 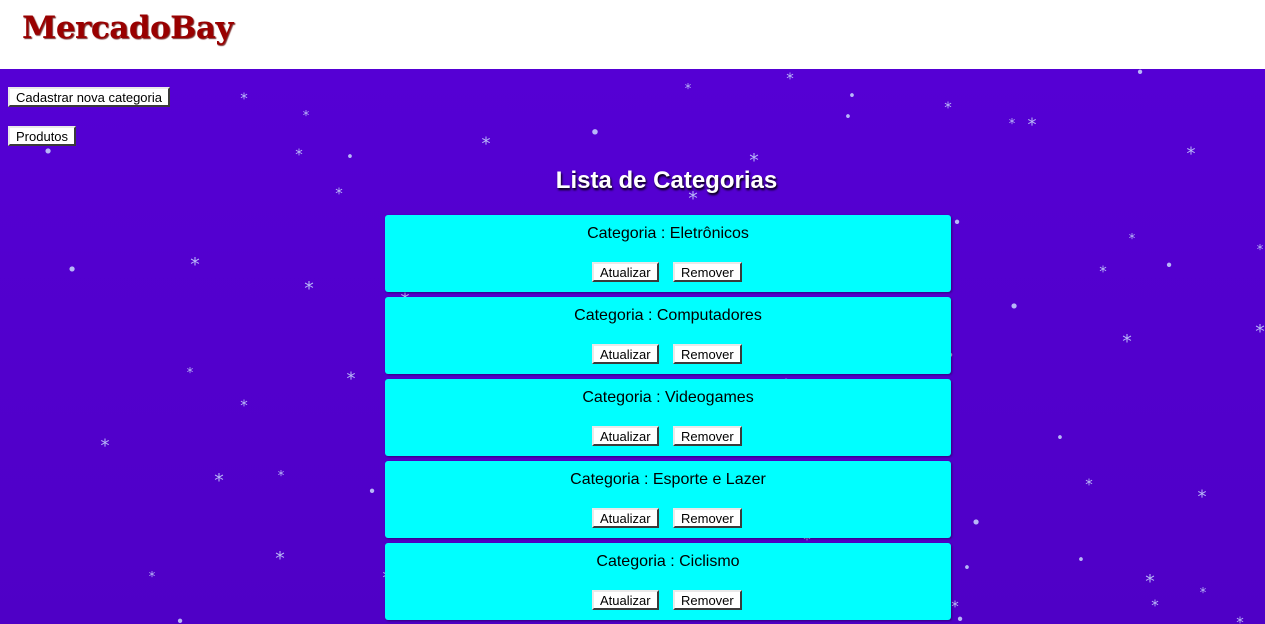 I want to click on category-name: Categoria : Computadores, so click(x=668, y=316).